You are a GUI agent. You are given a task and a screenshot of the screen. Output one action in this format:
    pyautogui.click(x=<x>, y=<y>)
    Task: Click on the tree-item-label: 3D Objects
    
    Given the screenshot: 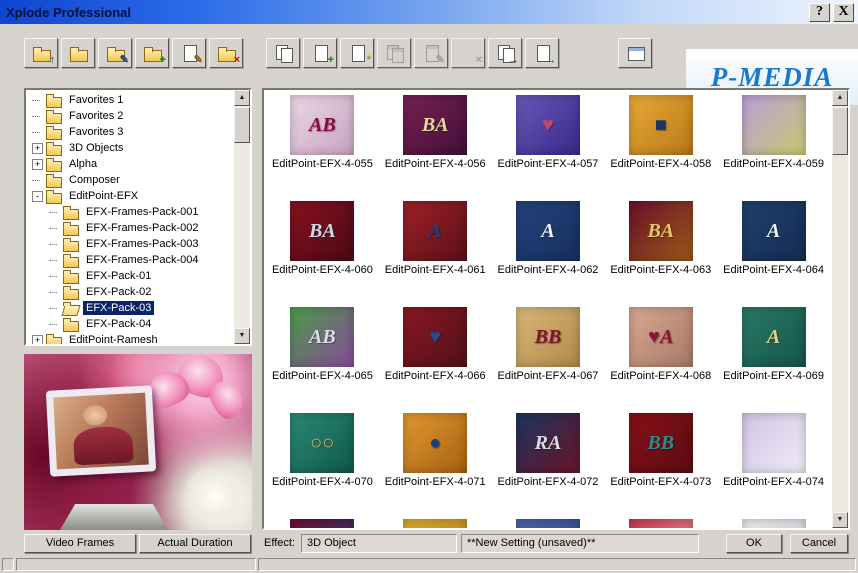 What is the action you would take?
    pyautogui.click(x=96, y=148)
    